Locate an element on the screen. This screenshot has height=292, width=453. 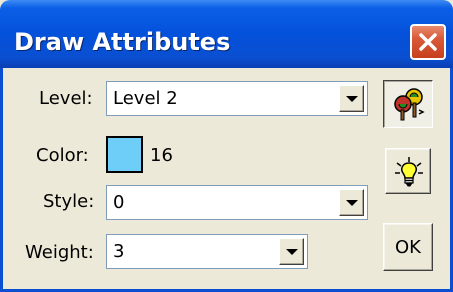
level-dropdown-button is located at coordinates (351, 98).